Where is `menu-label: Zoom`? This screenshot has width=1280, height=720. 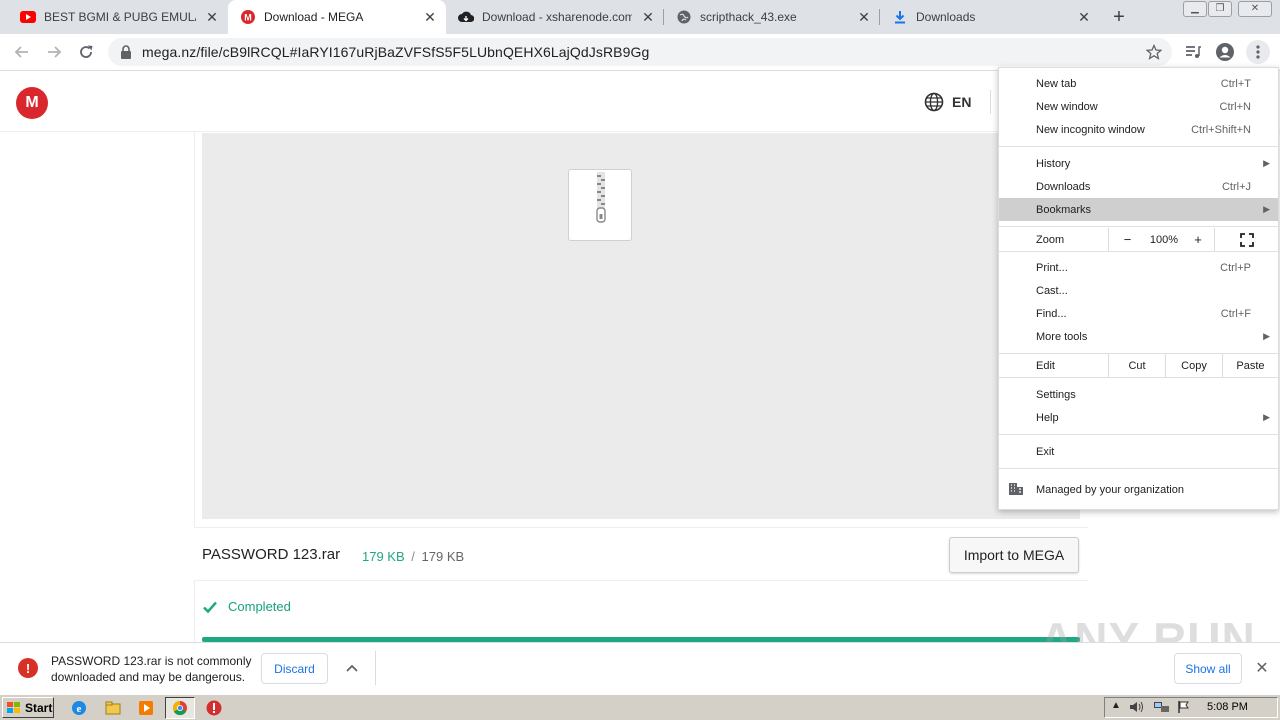 menu-label: Zoom is located at coordinates (1050, 239).